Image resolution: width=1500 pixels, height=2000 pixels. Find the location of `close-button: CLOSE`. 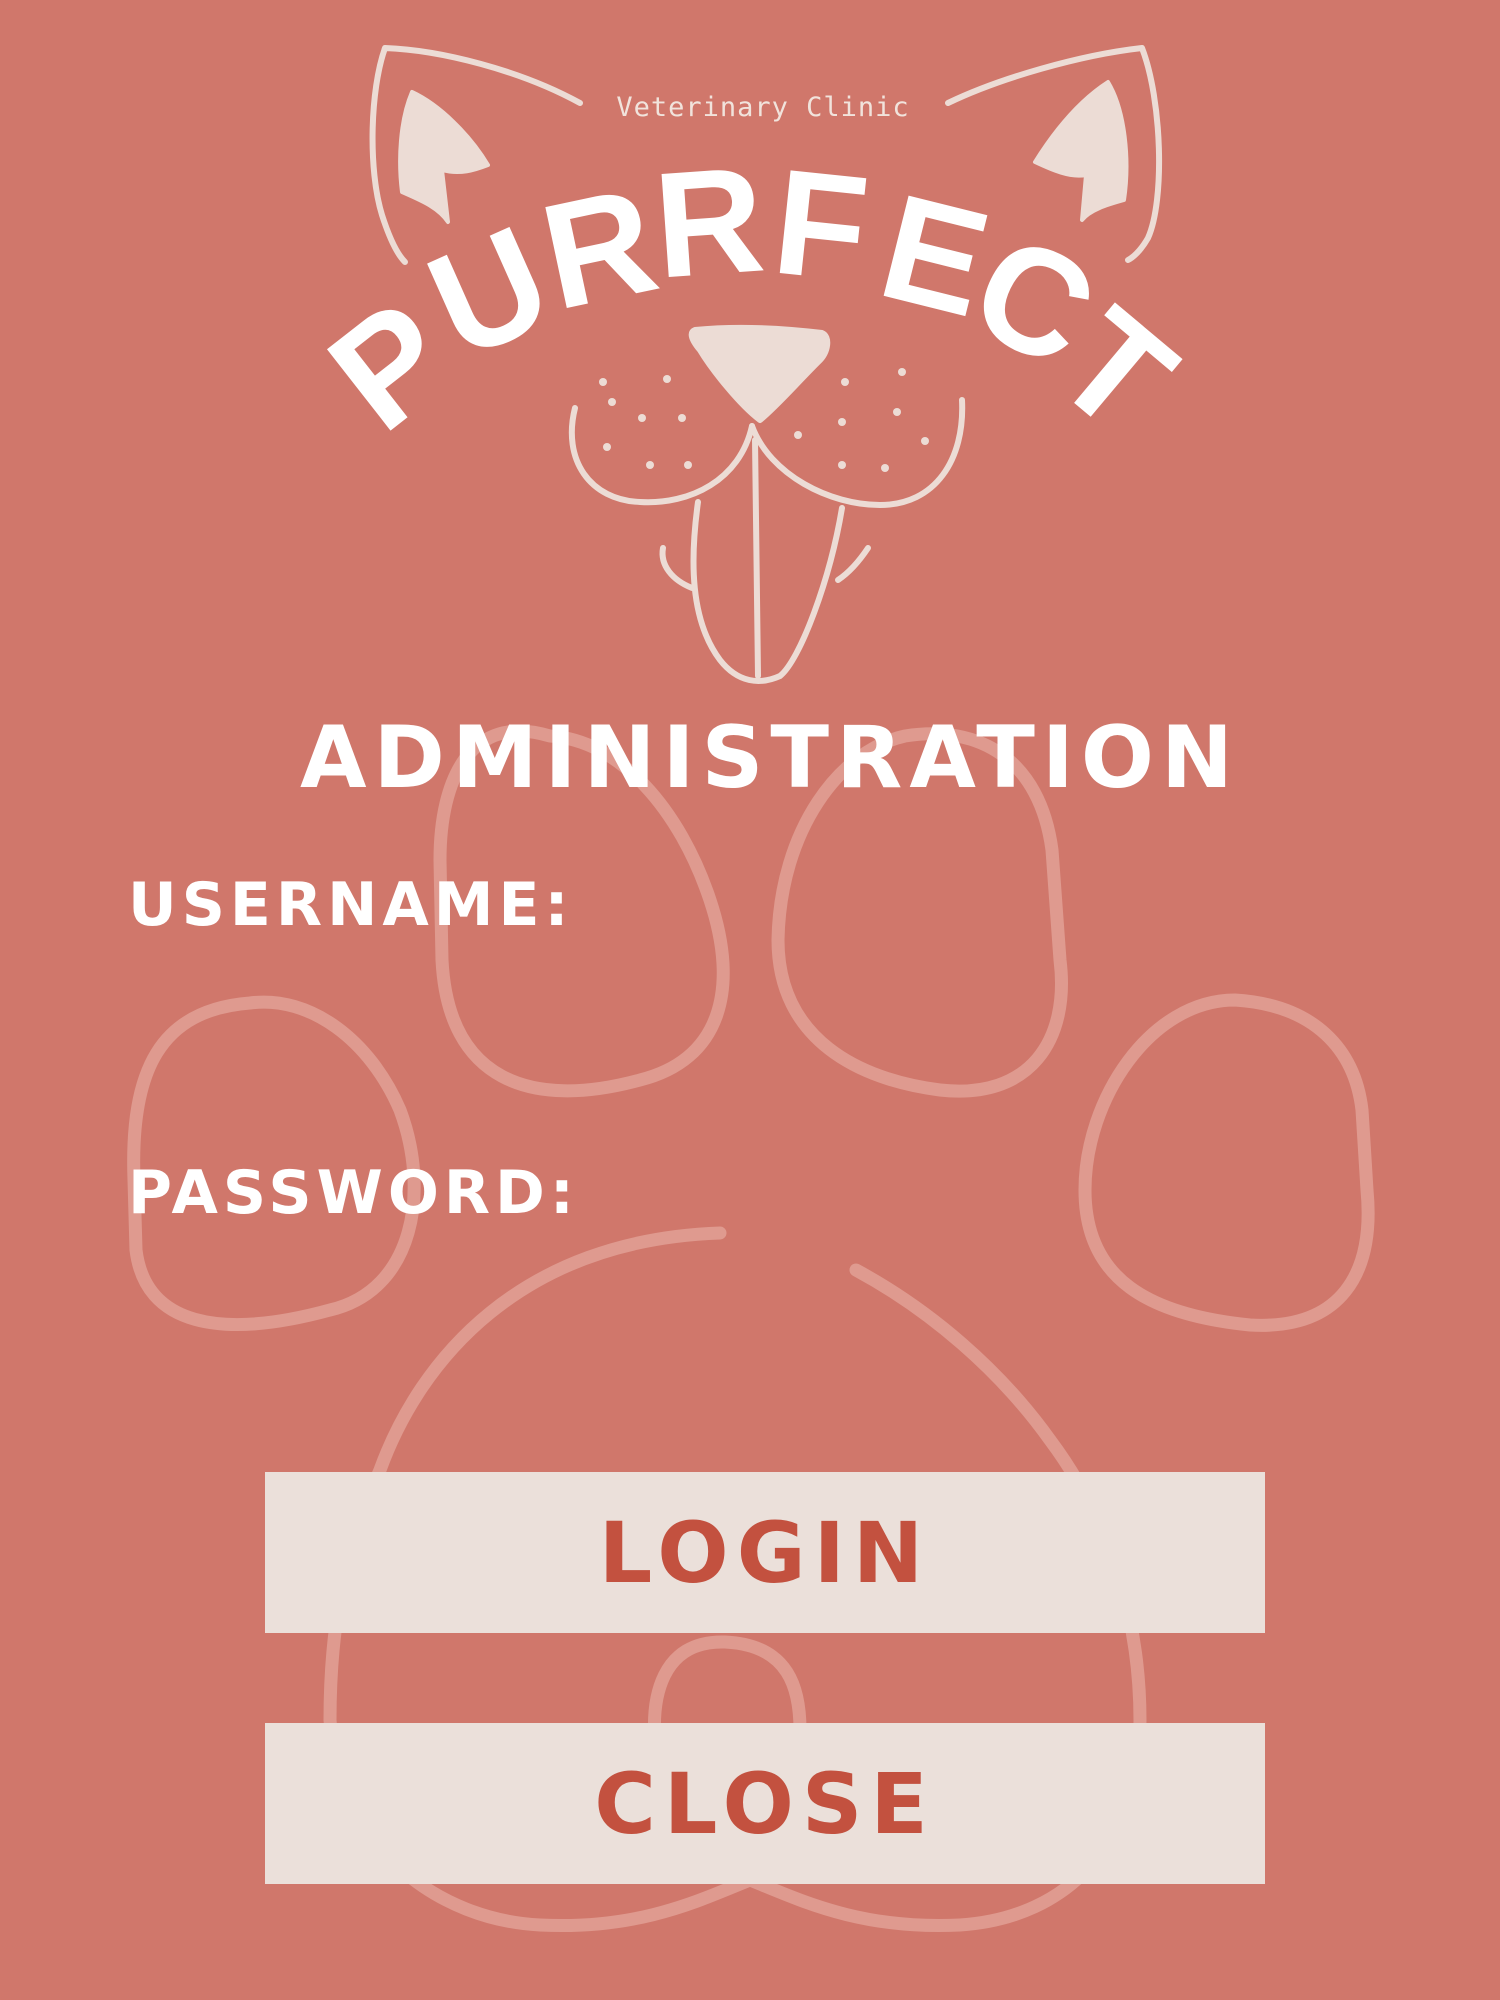

close-button: CLOSE is located at coordinates (765, 1803).